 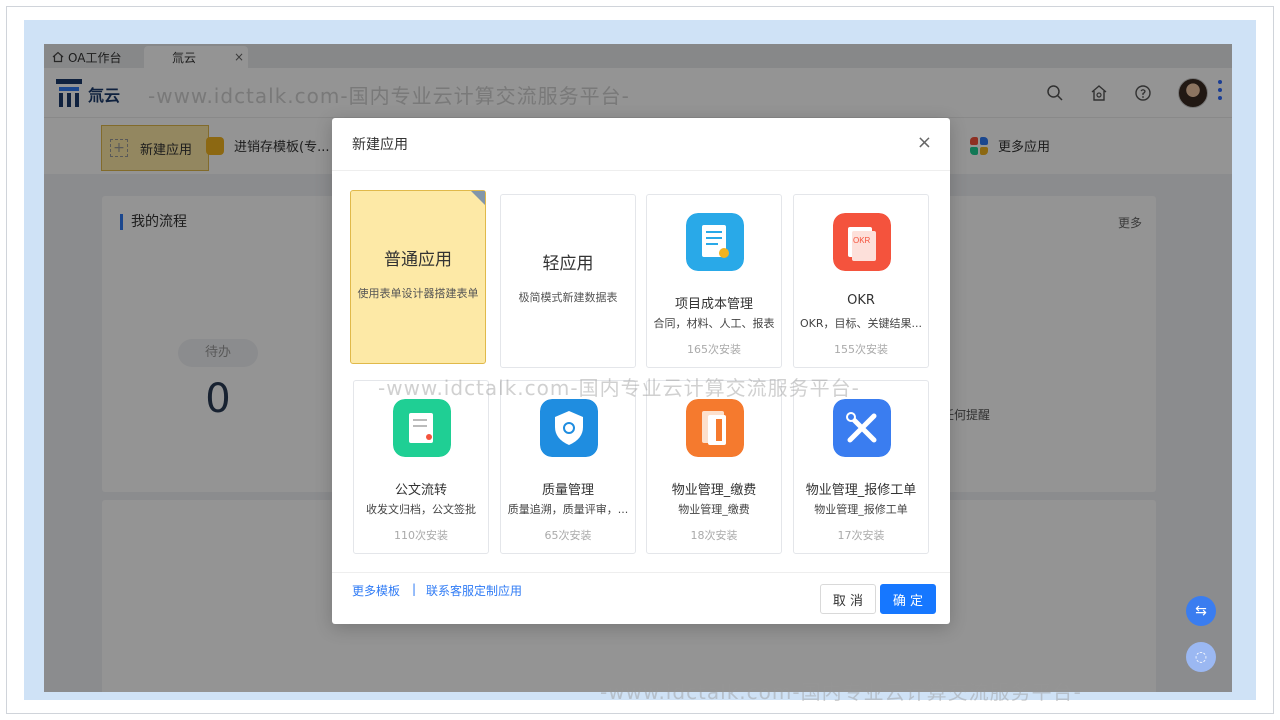 What do you see at coordinates (715, 242) in the screenshot?
I see `document-icon` at bounding box center [715, 242].